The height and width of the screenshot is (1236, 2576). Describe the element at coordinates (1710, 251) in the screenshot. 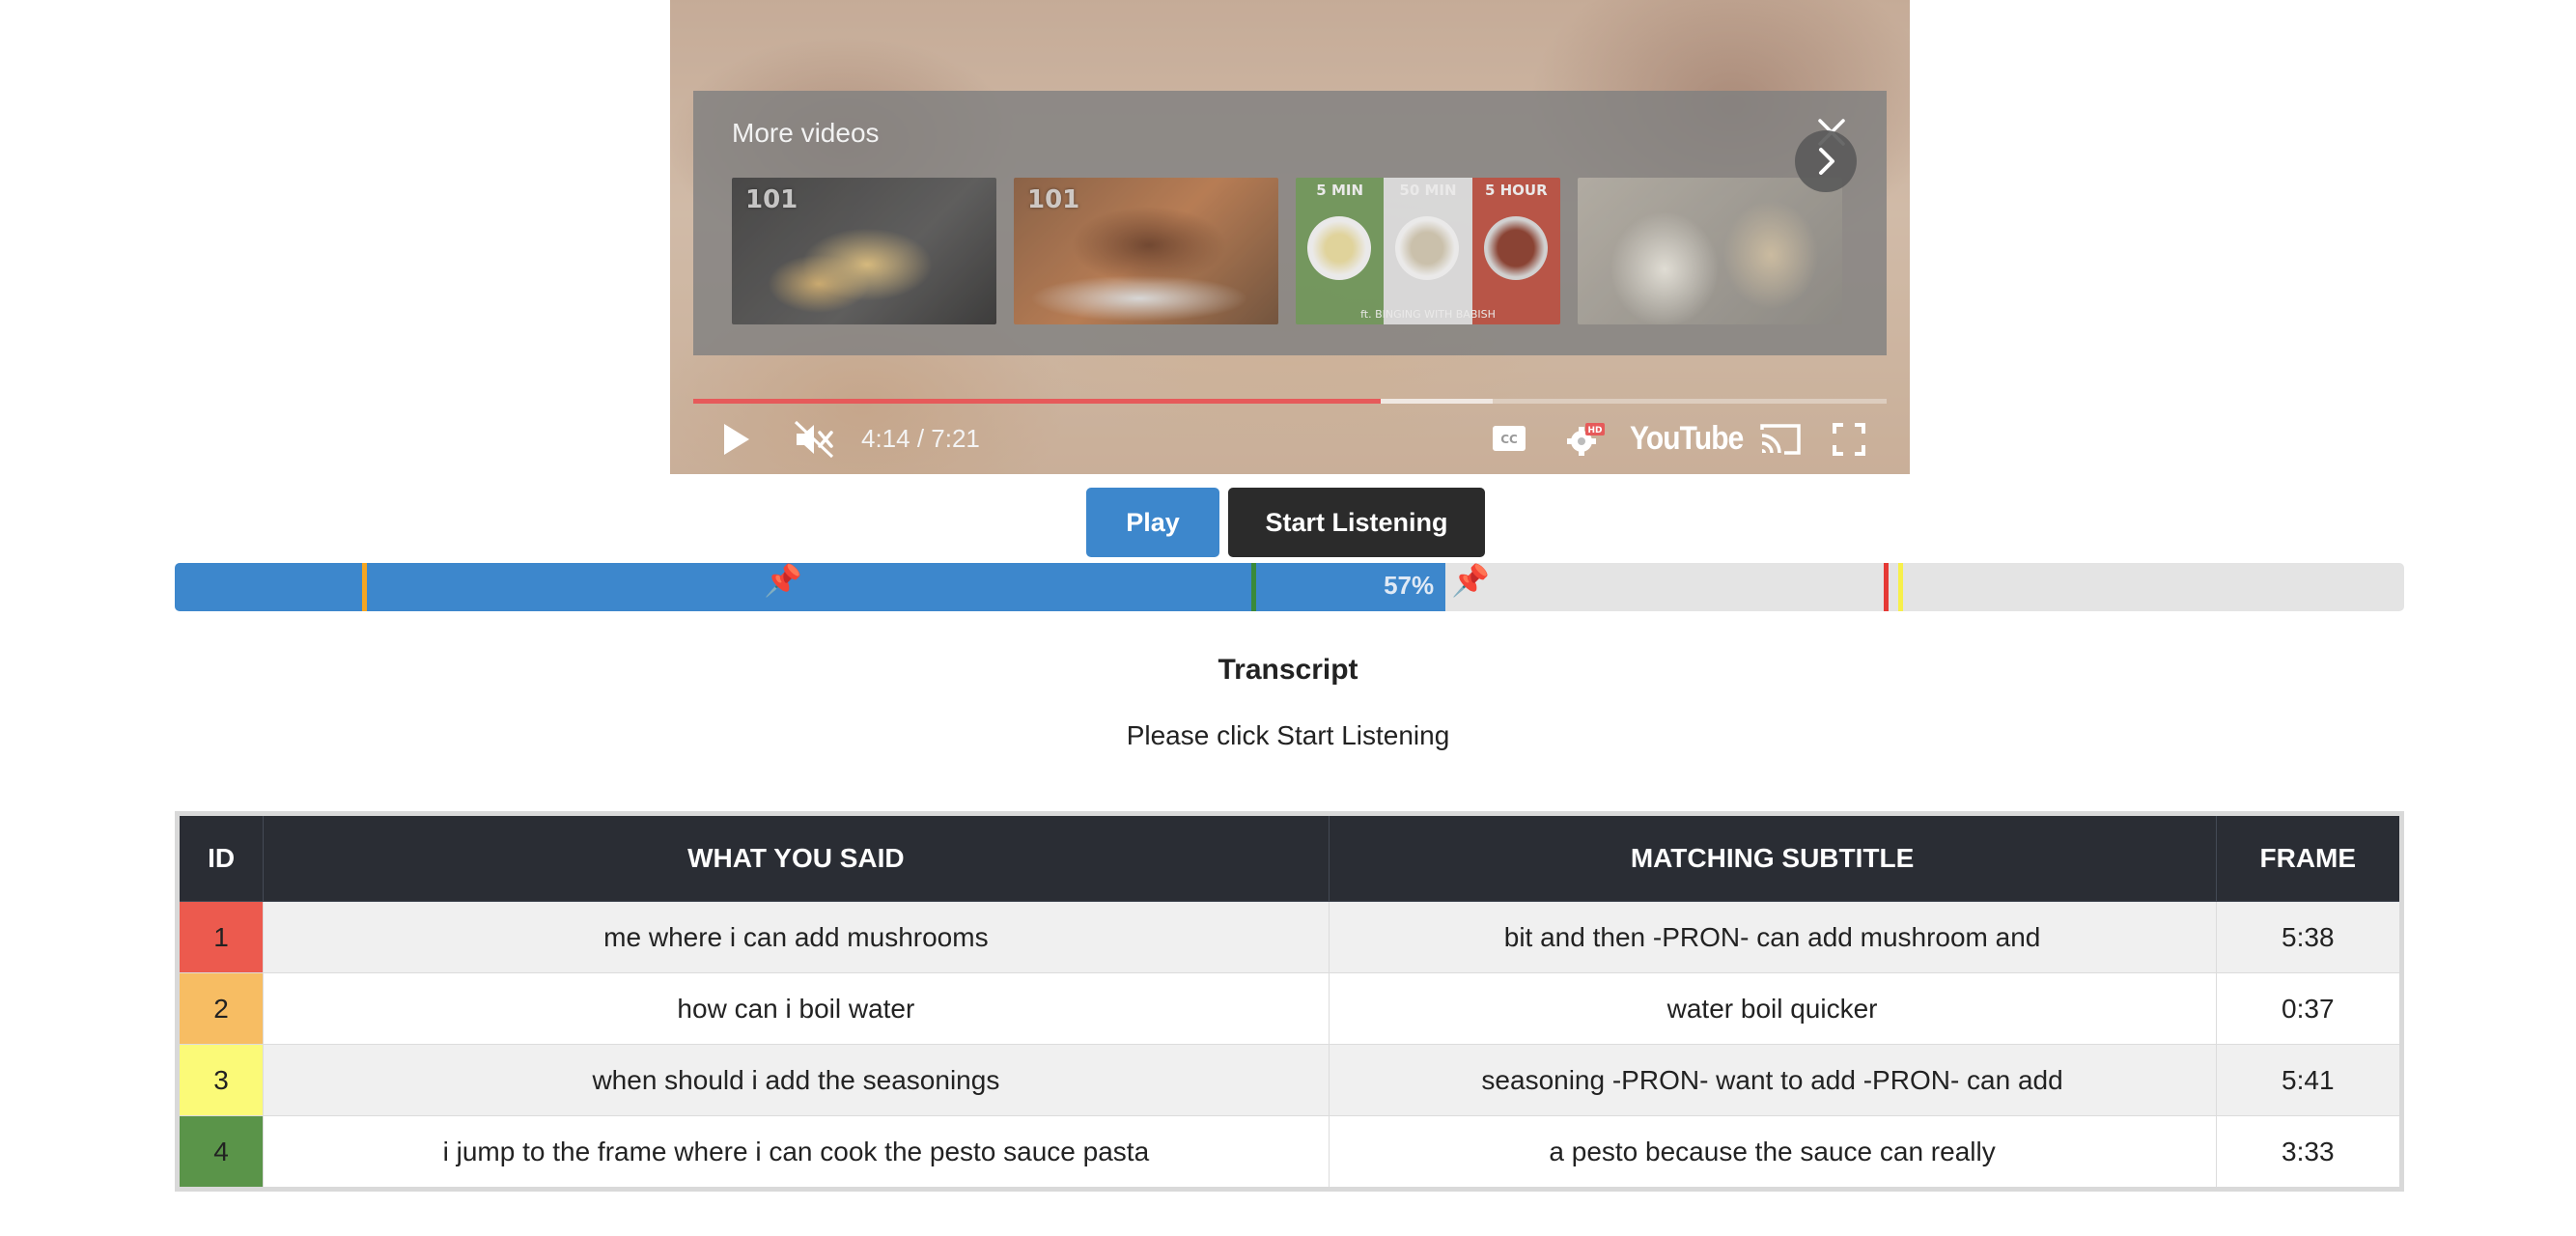

I see `video-thumbnail-onions` at that location.